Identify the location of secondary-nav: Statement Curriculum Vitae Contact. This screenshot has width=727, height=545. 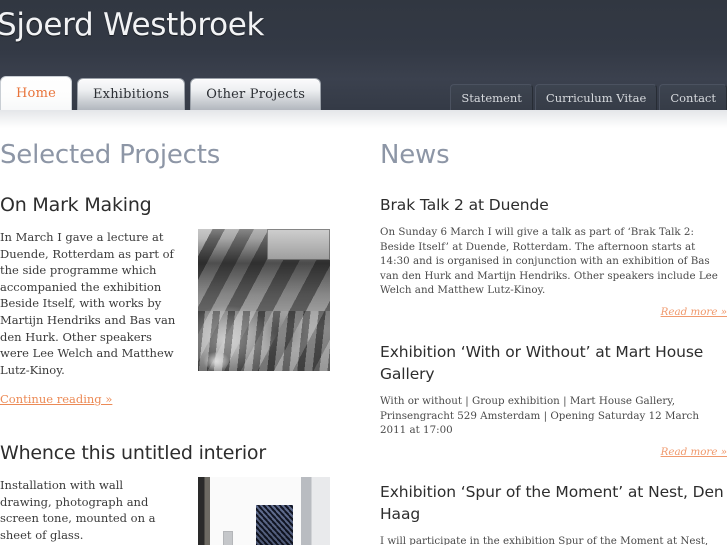
(587, 95).